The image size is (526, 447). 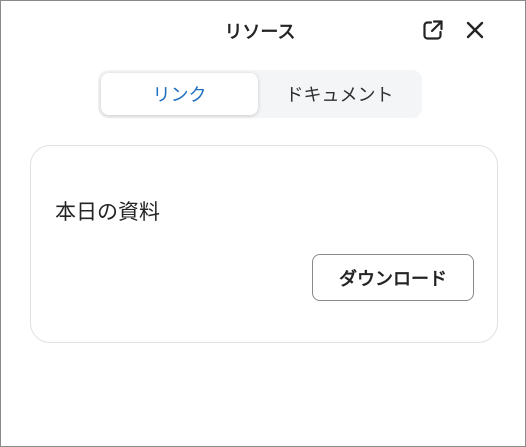 I want to click on close-icon, so click(x=475, y=30).